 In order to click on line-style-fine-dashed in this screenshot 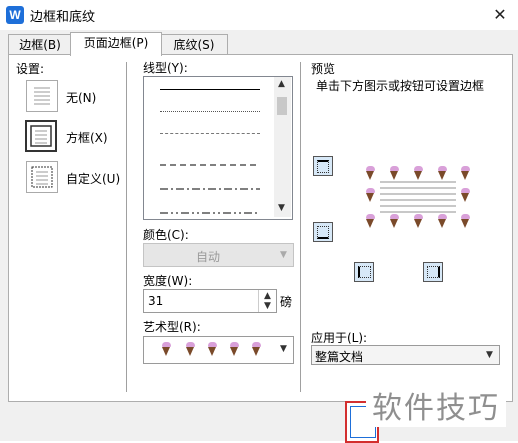, I will do `click(210, 133)`.